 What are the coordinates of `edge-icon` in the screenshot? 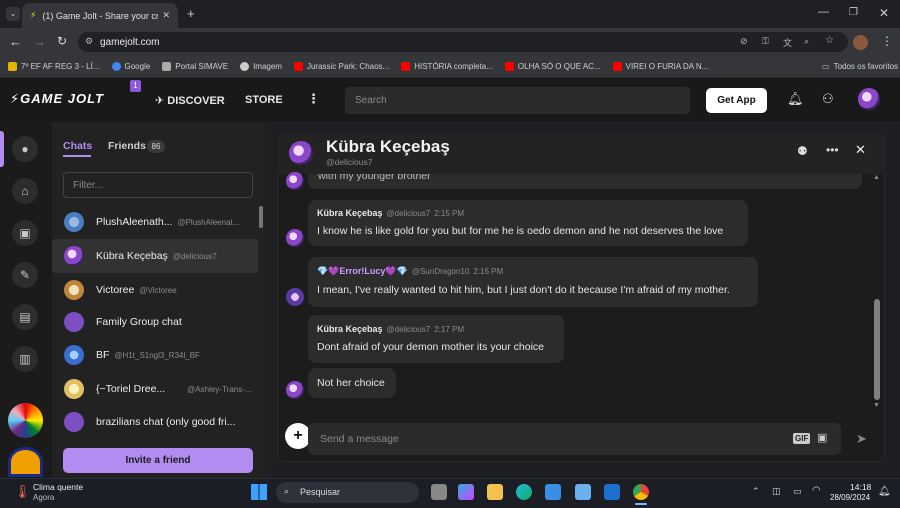 It's located at (524, 492).